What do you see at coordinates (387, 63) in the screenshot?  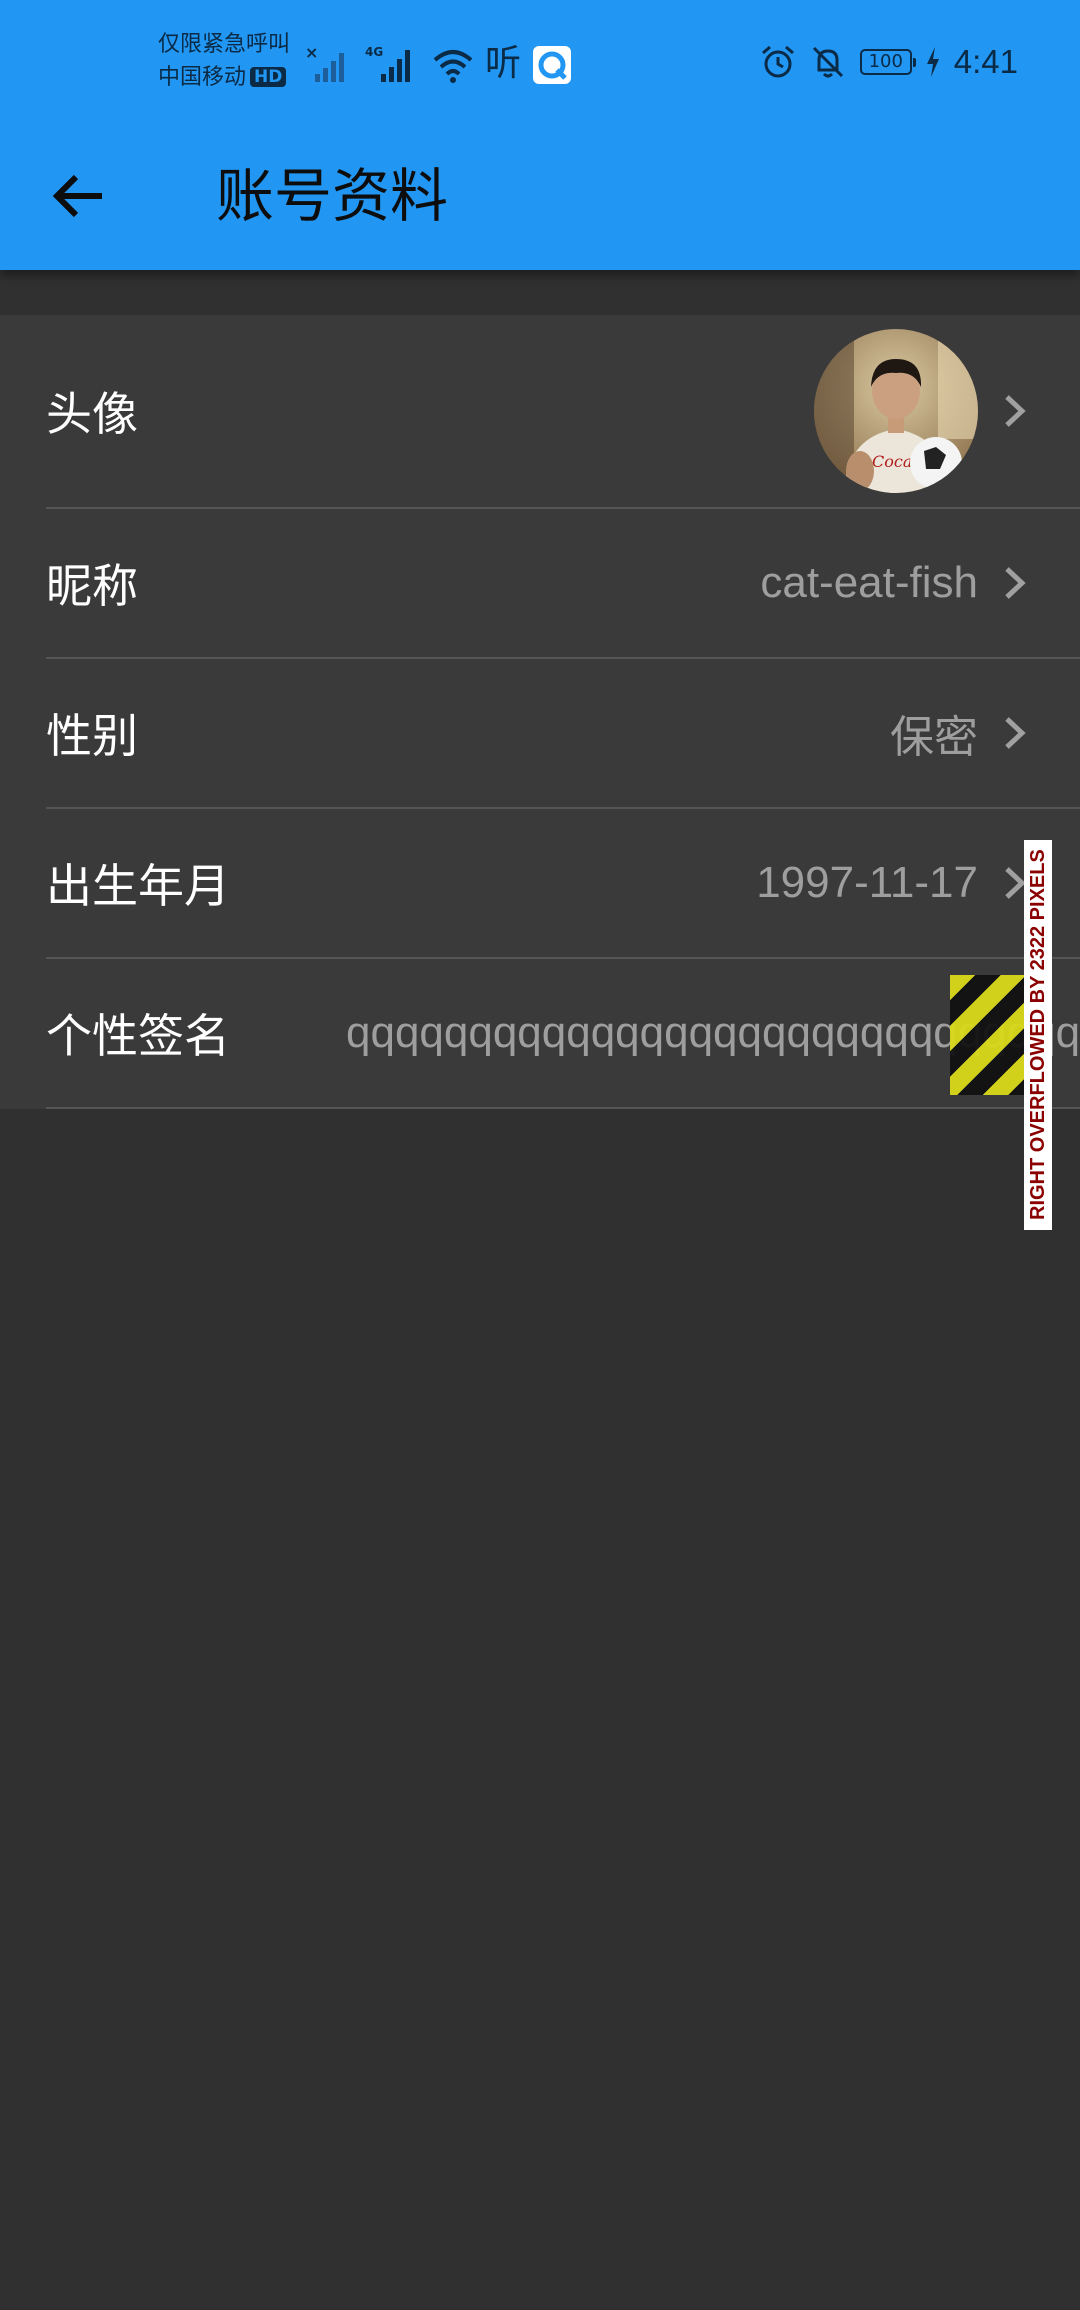 I see `signal-icon: 4G` at bounding box center [387, 63].